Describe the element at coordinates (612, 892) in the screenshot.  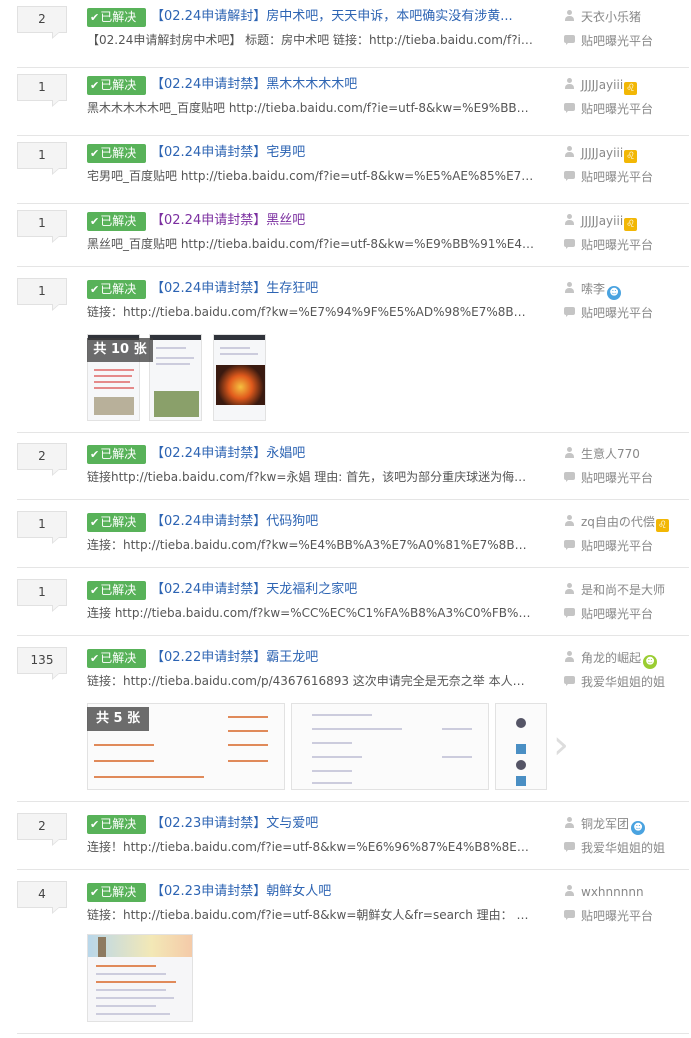
I see `author-link: wxhnnnnn` at that location.